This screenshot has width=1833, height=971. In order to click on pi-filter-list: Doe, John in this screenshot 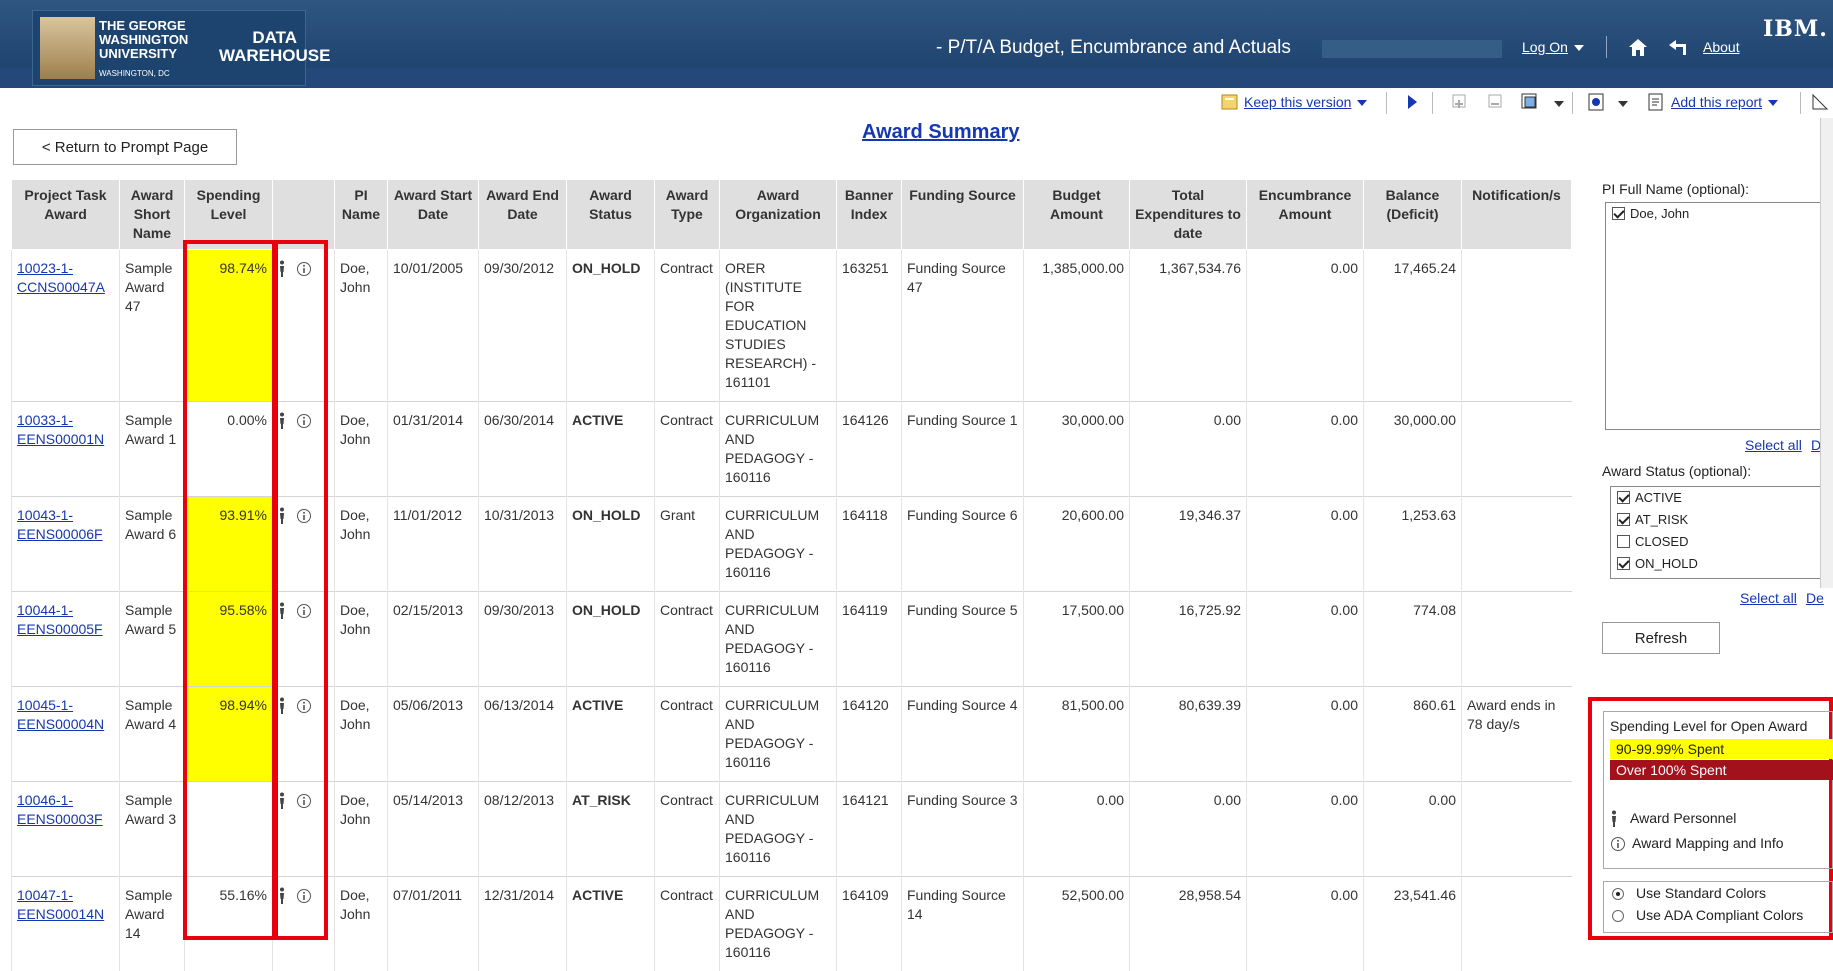, I will do `click(1719, 316)`.